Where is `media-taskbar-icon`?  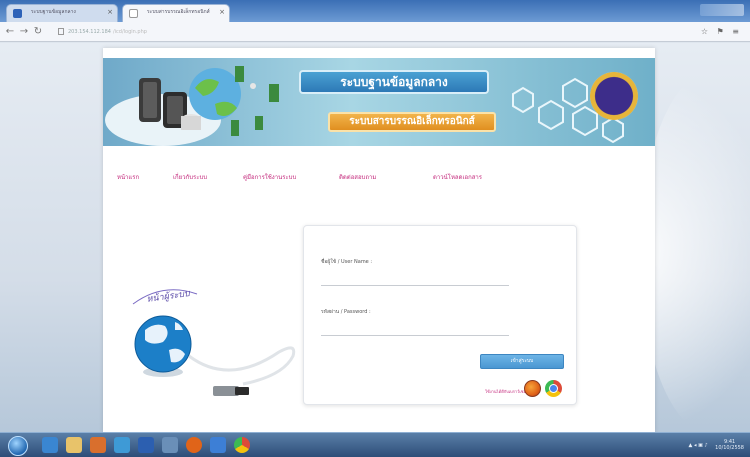
media-taskbar-icon is located at coordinates (98, 445).